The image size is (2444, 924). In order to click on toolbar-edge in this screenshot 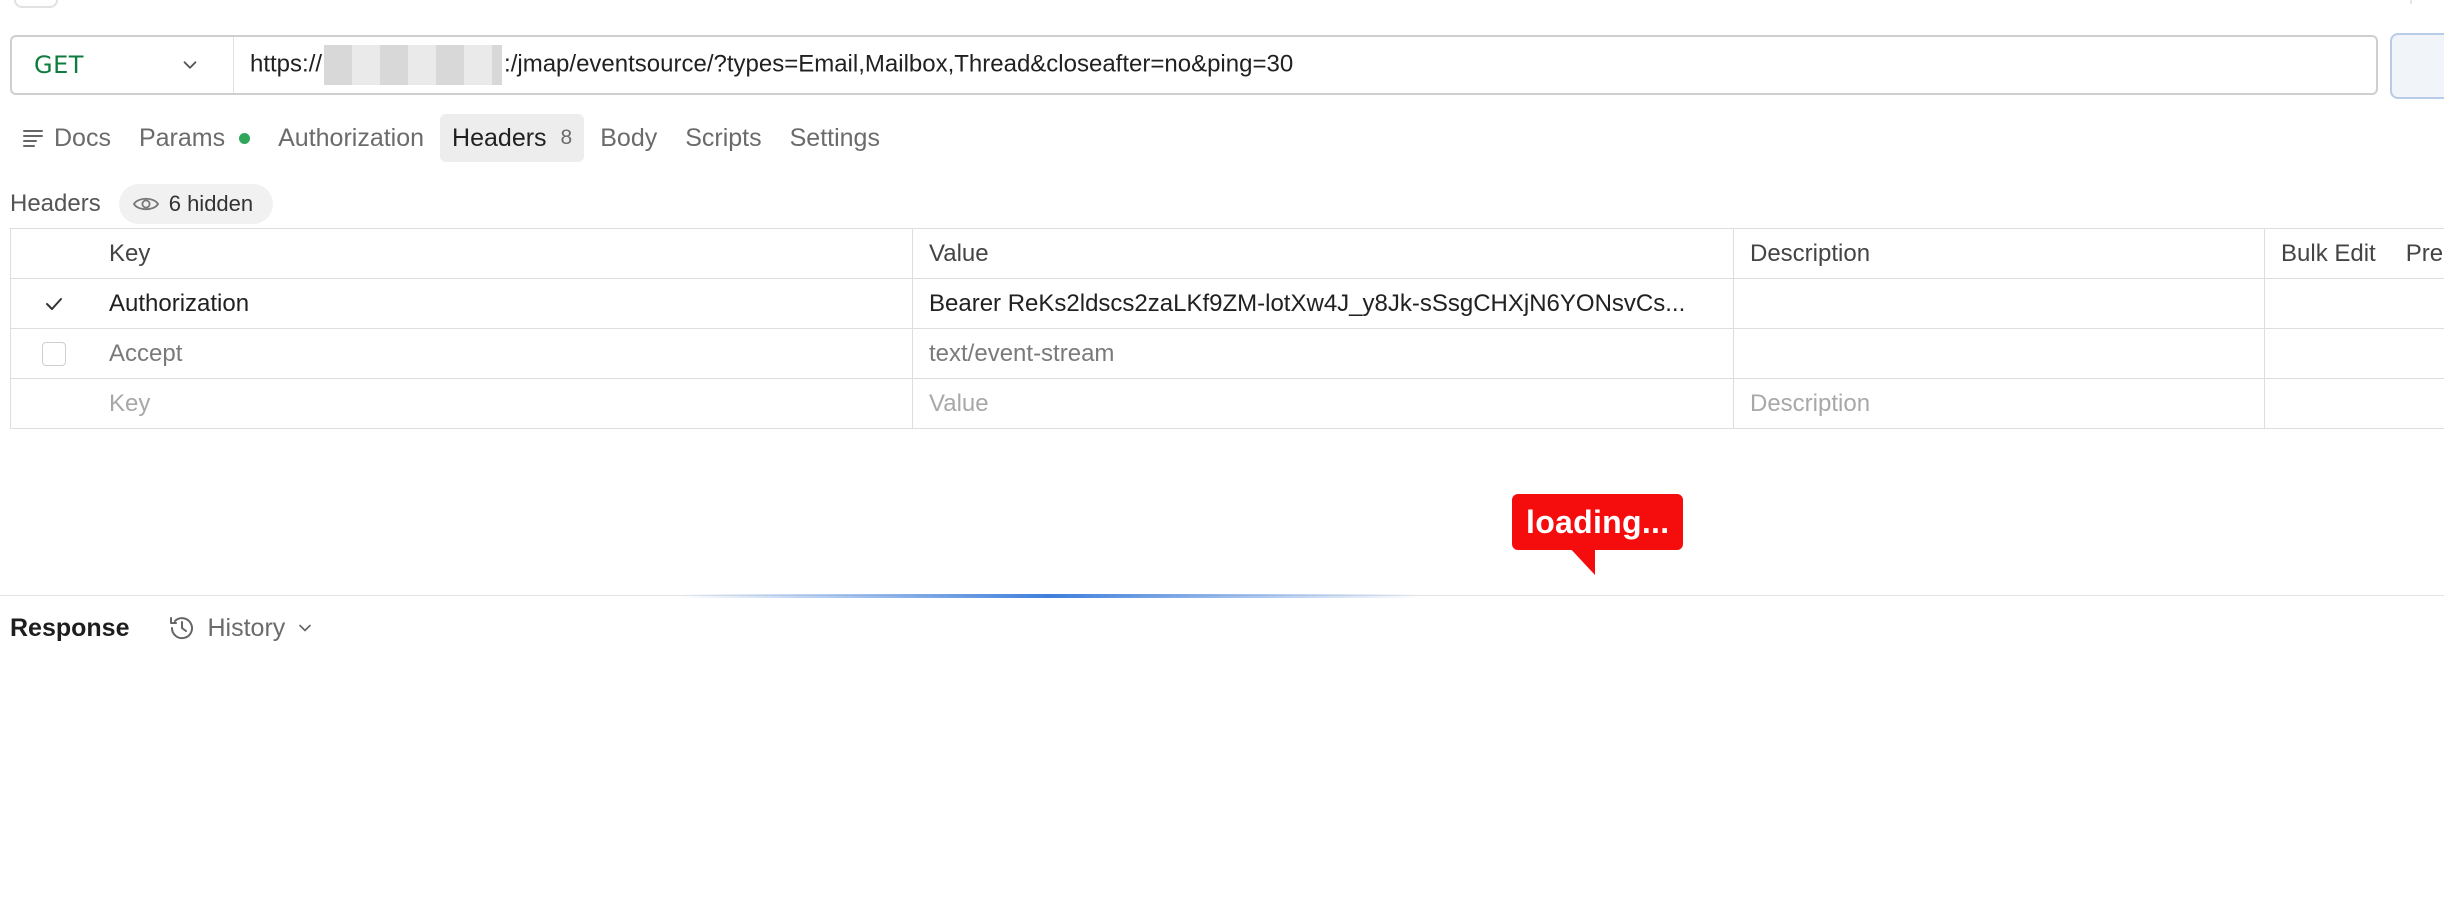, I will do `click(2427, 2)`.